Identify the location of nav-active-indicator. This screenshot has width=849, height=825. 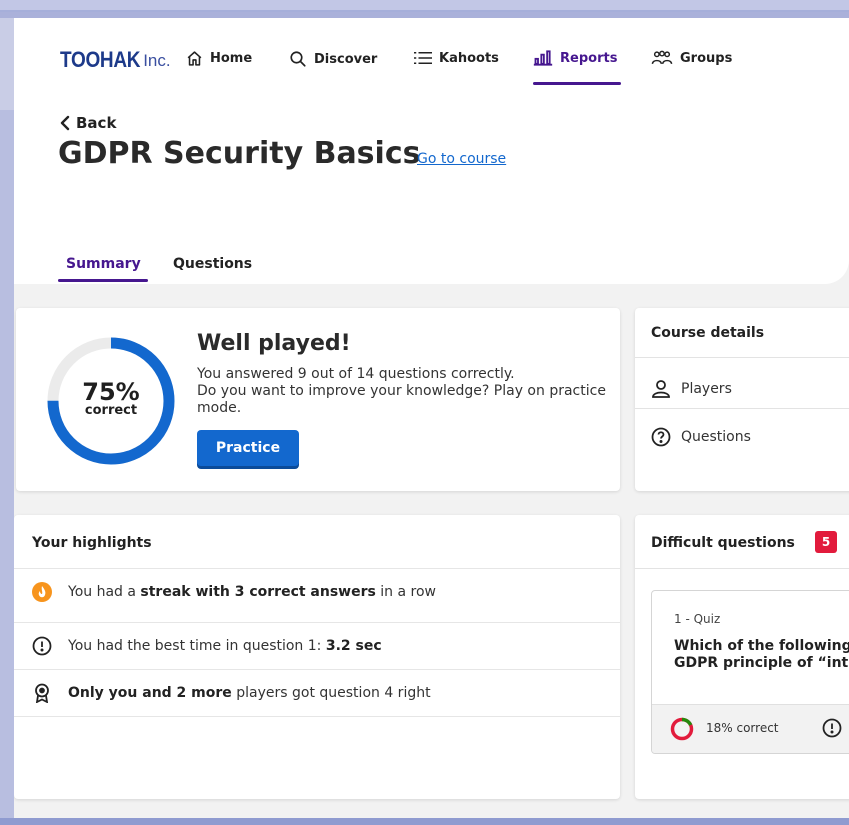
(577, 83).